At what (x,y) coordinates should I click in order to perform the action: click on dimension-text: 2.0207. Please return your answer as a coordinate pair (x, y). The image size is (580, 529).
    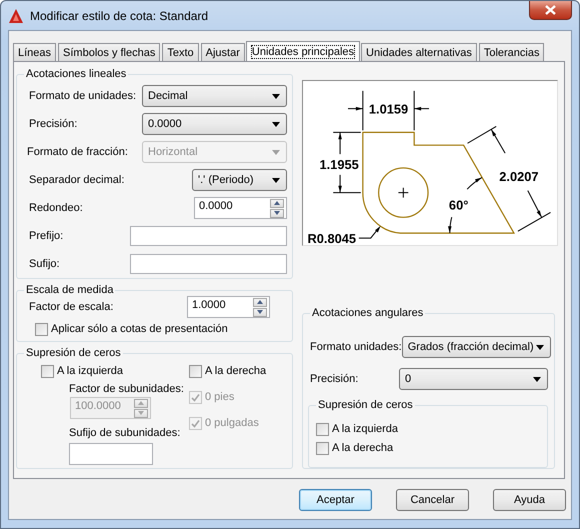
    Looking at the image, I should click on (519, 176).